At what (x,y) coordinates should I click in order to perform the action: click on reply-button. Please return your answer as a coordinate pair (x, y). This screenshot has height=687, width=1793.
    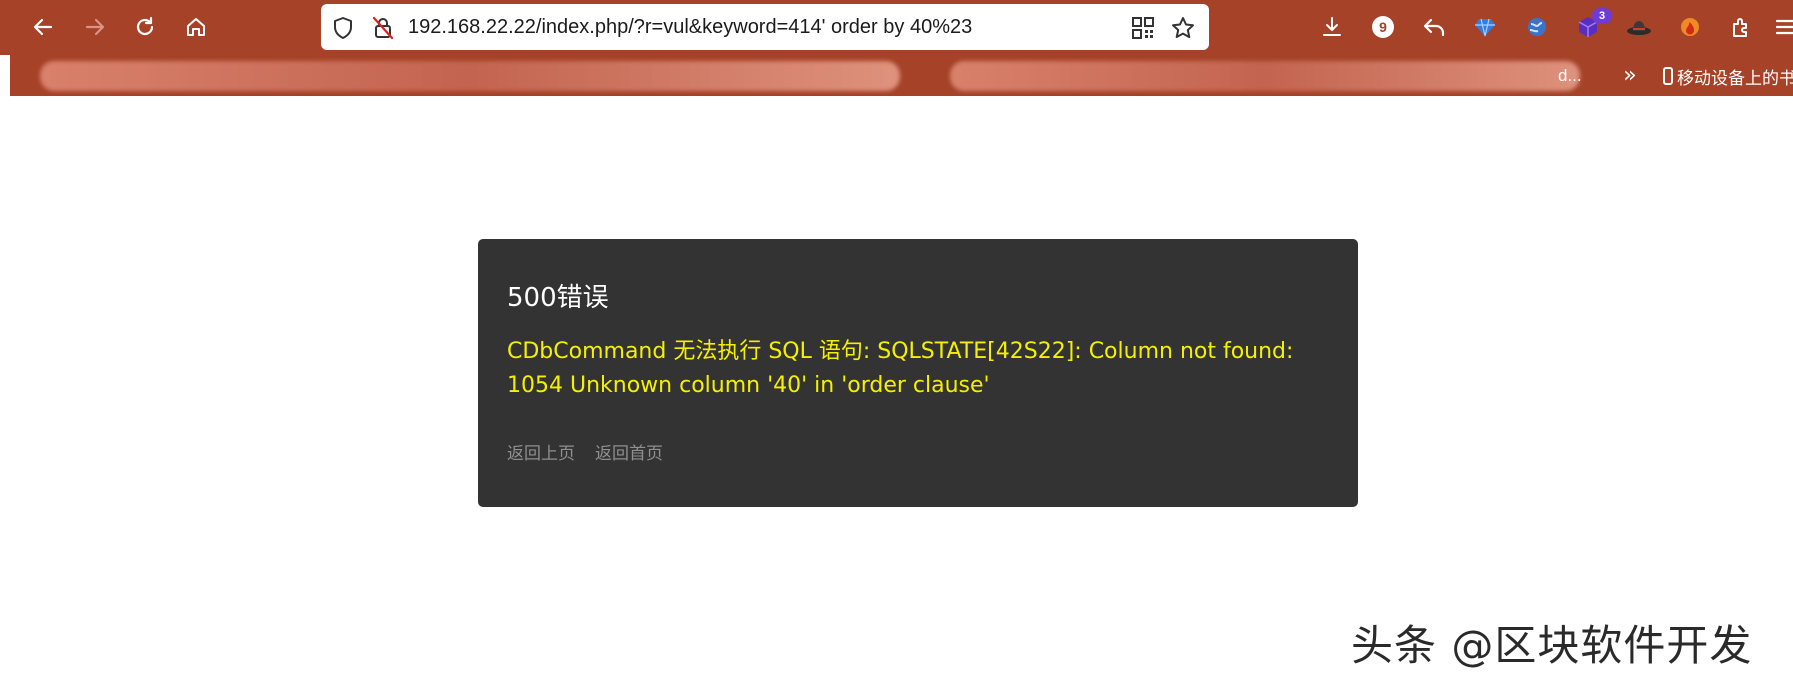
    Looking at the image, I should click on (1434, 27).